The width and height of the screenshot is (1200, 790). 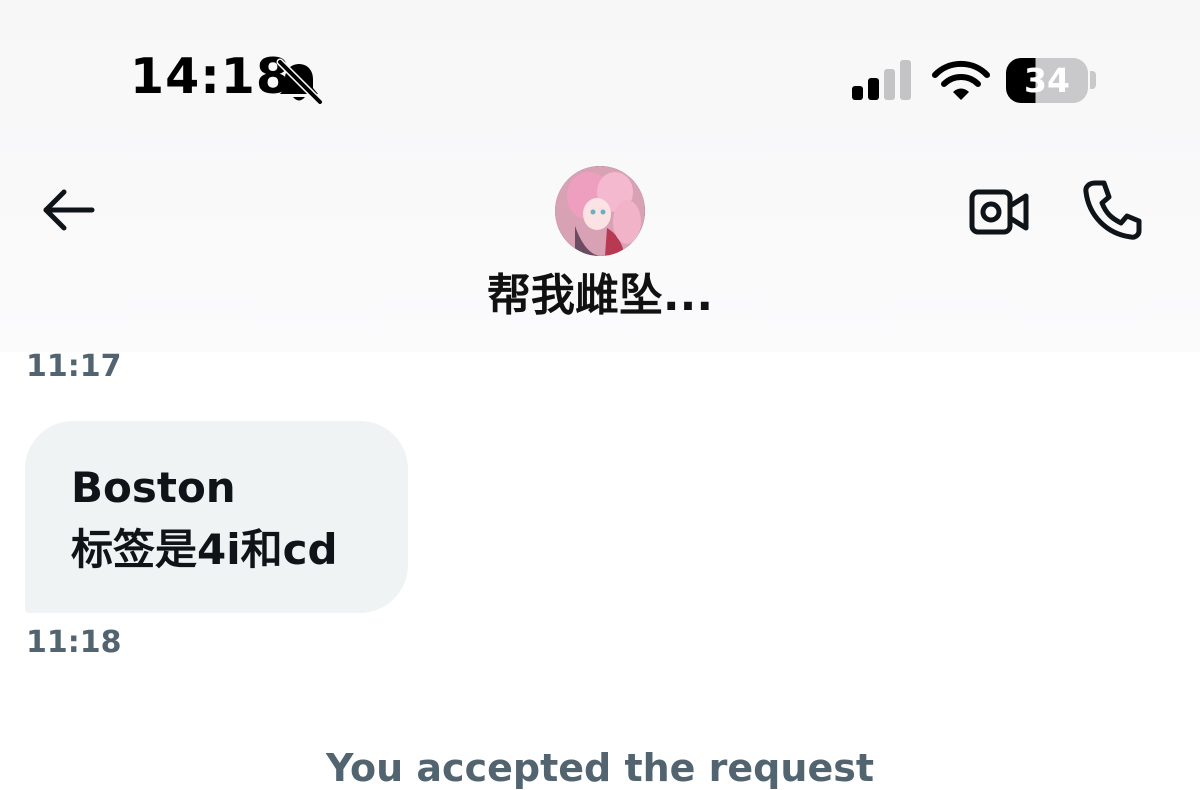 I want to click on avatar, so click(x=600, y=211).